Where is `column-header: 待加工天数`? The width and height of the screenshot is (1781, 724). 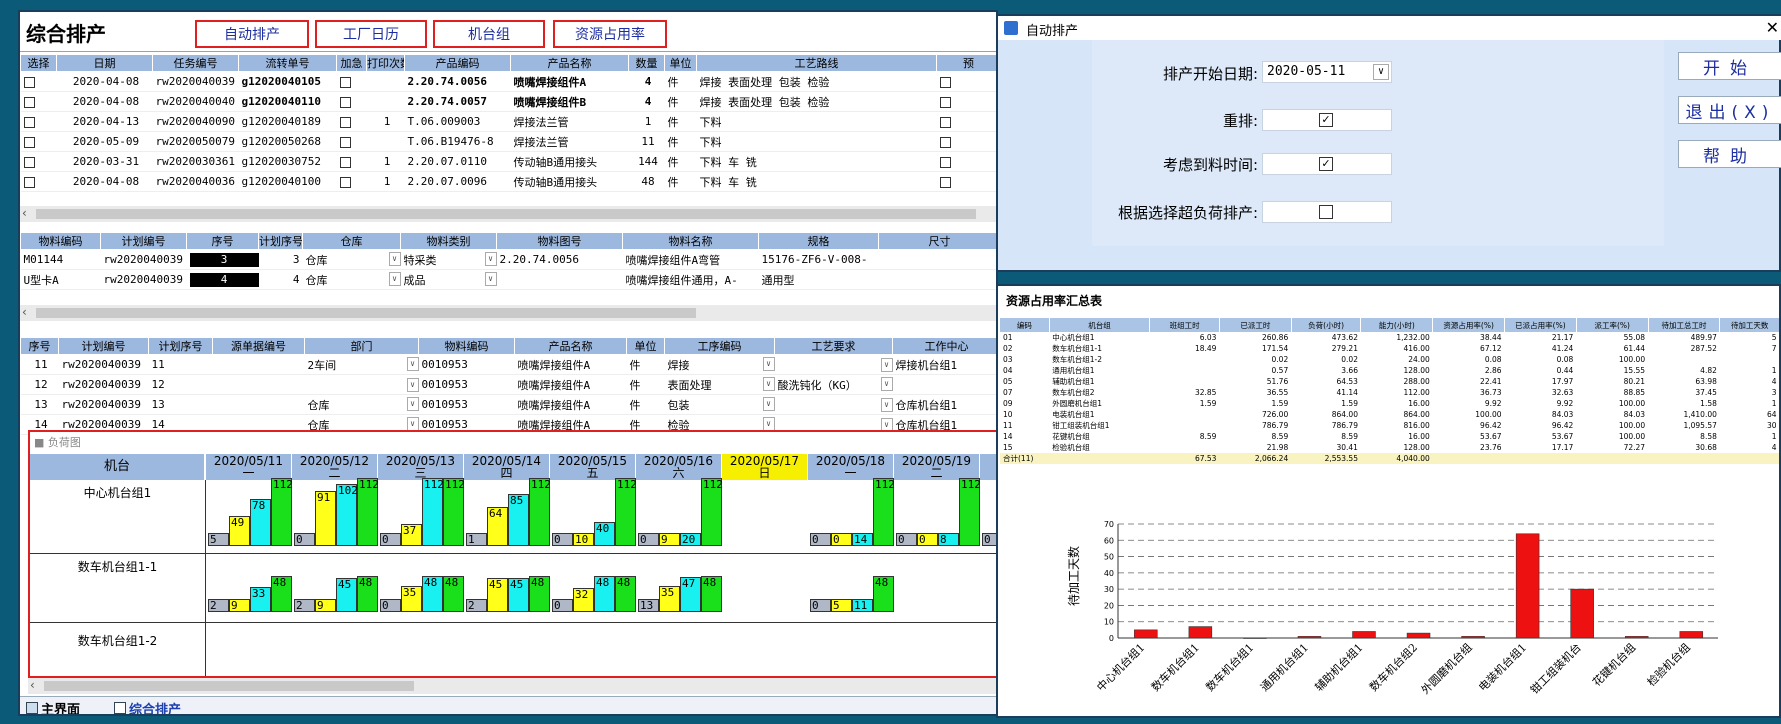 column-header: 待加工天数 is located at coordinates (1749, 325).